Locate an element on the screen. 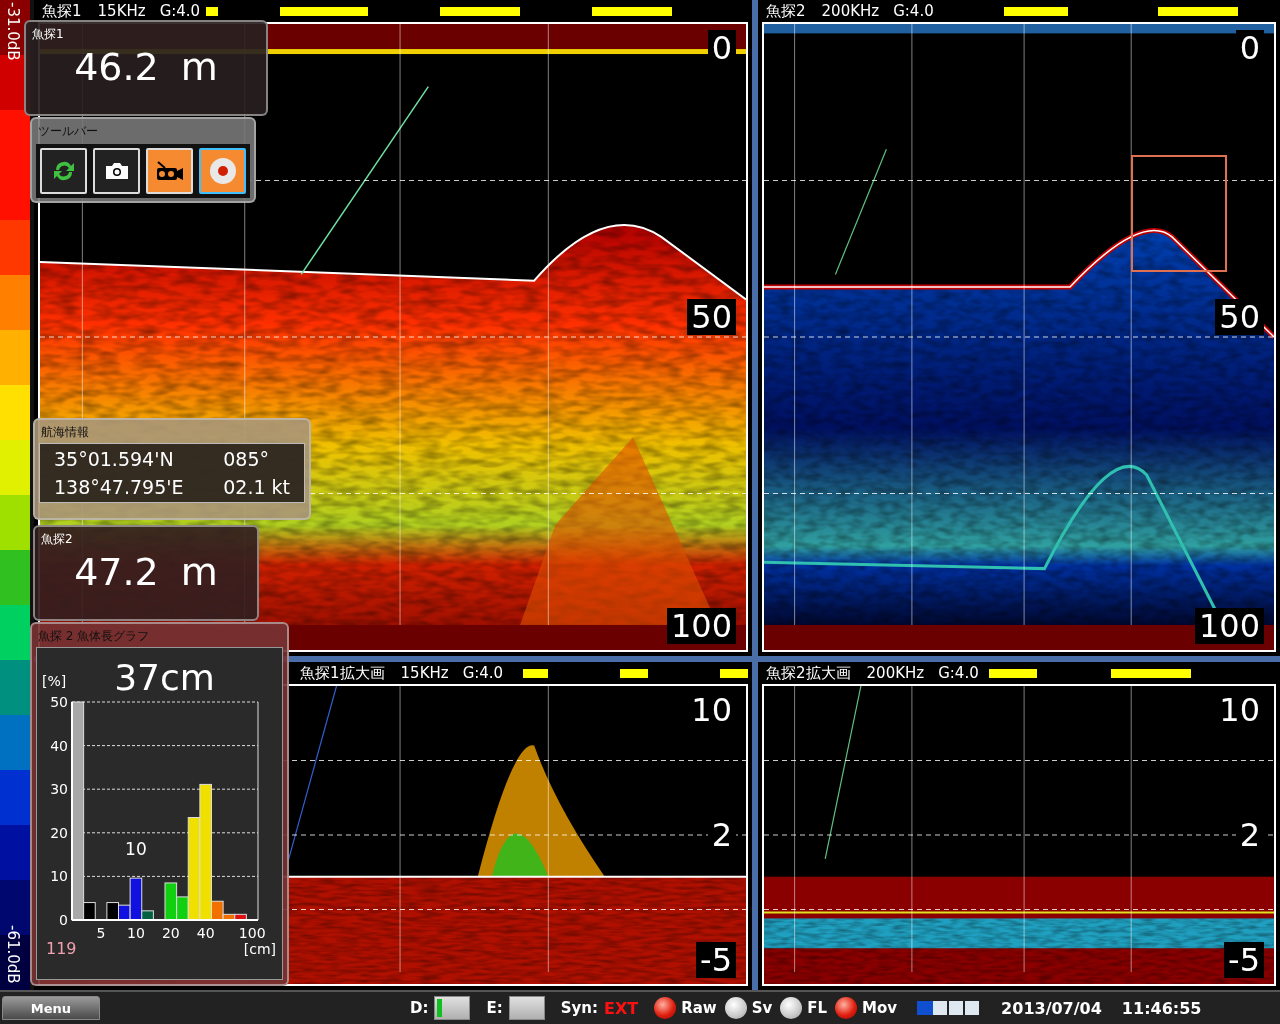  y-tick-label: 0 is located at coordinates (63, 919).